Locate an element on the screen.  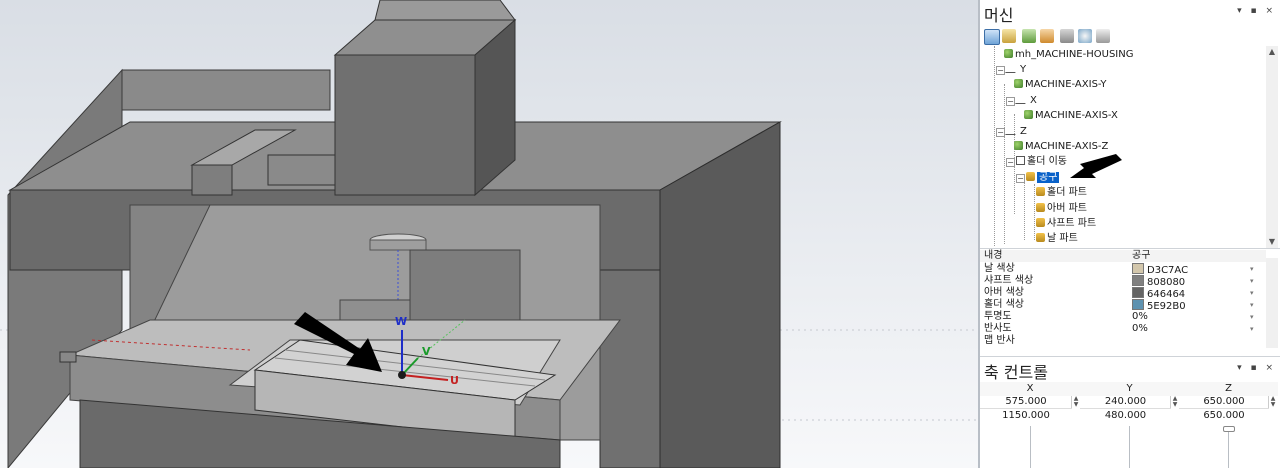
expand-holder-toggle: − is located at coordinates (1010, 162).